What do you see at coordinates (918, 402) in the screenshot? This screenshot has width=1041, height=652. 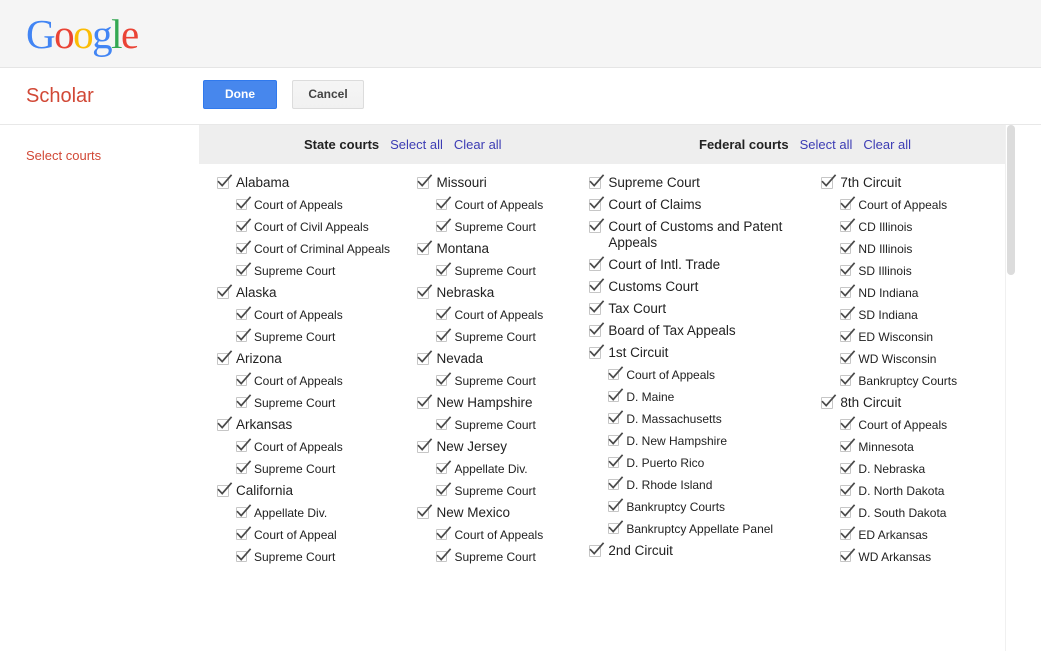 I see `court-group-checkbox-item: 8th Circuit` at bounding box center [918, 402].